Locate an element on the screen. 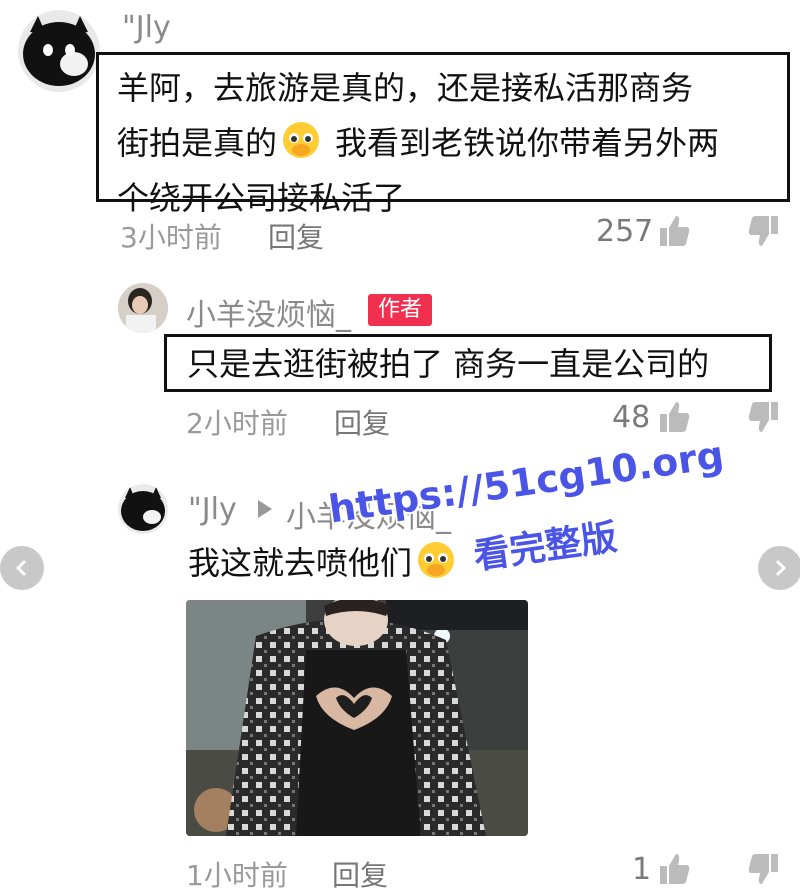 The image size is (800, 894). play-arrow-icon is located at coordinates (265, 509).